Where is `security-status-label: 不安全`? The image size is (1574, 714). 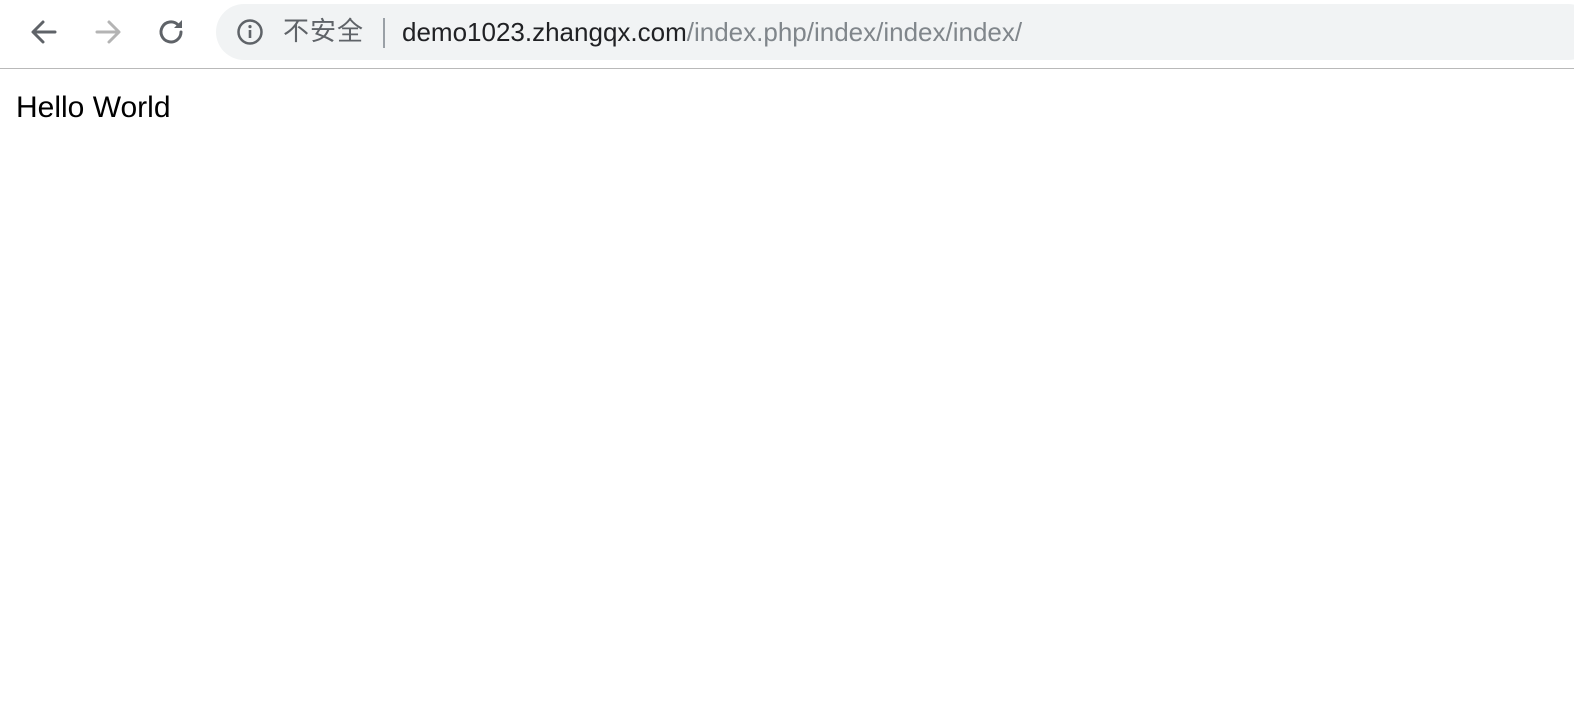
security-status-label: 不安全 is located at coordinates (323, 32).